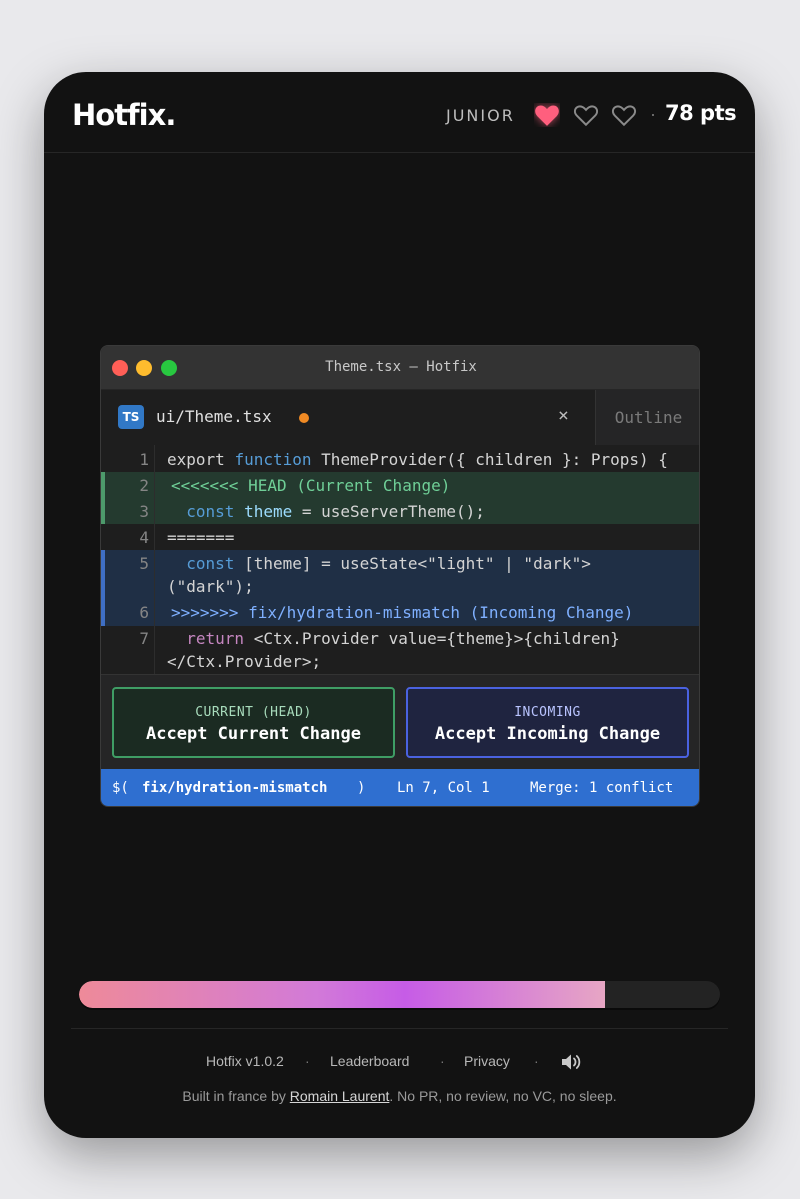 Image resolution: width=800 pixels, height=1199 pixels. I want to click on footer-divider, so click(399, 1028).